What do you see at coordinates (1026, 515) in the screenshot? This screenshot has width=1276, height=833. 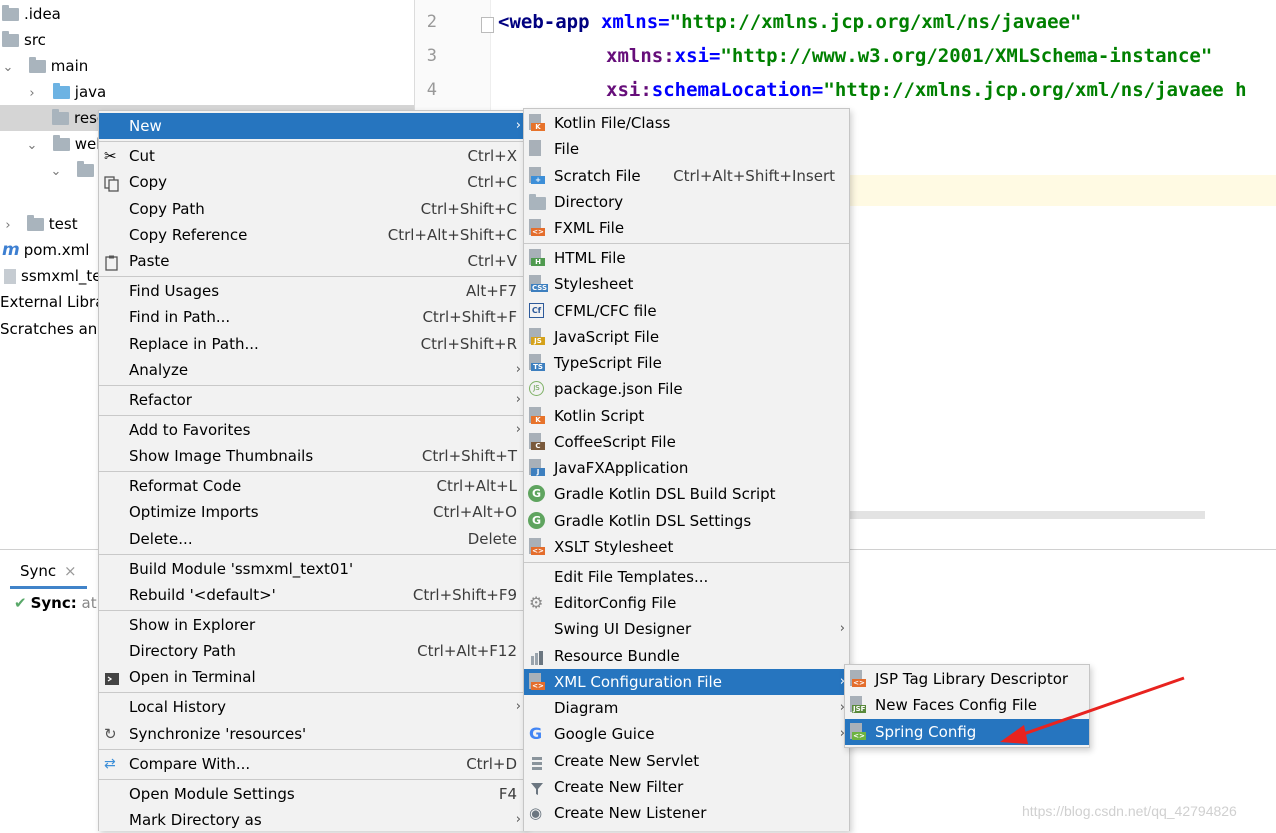 I see `horizontal-scrollbar` at bounding box center [1026, 515].